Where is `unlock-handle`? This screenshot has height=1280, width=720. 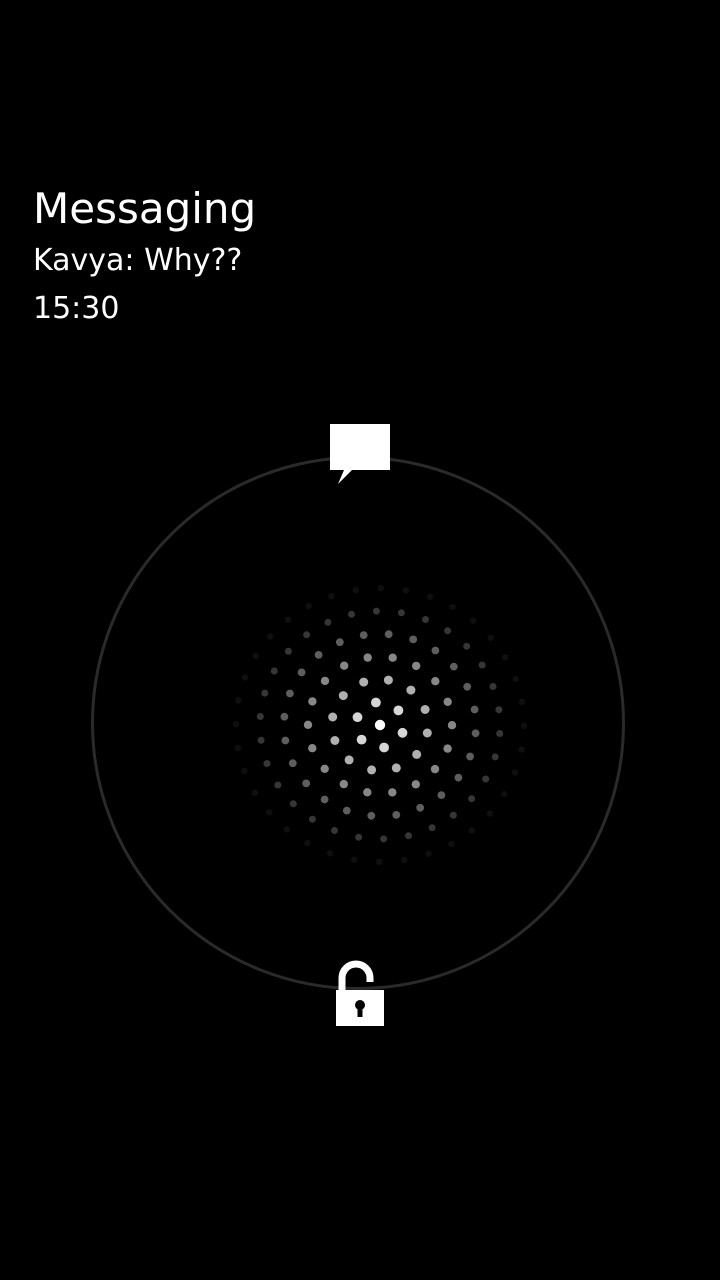
unlock-handle is located at coordinates (380, 730).